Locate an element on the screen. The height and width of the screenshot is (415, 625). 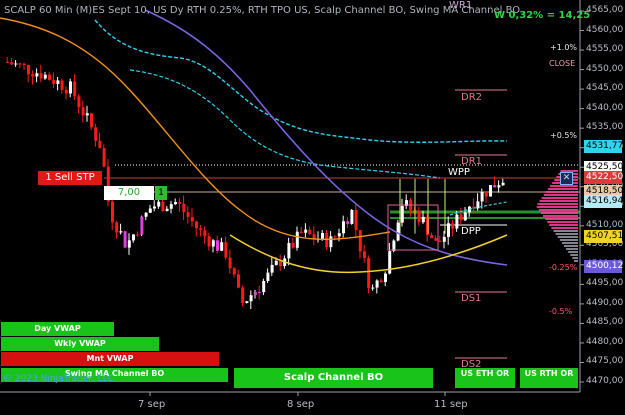
price-tag: 4516,94 is located at coordinates (604, 201).